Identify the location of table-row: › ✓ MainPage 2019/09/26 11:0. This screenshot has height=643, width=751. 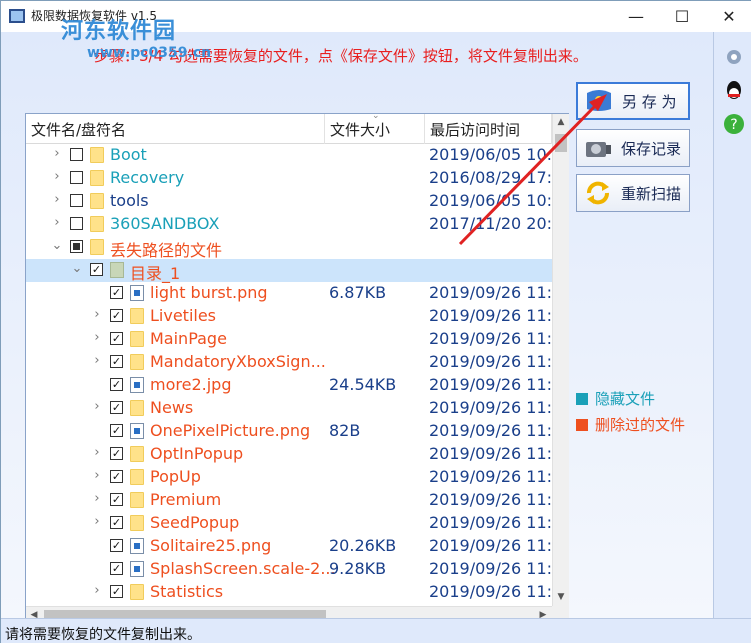
(289, 339).